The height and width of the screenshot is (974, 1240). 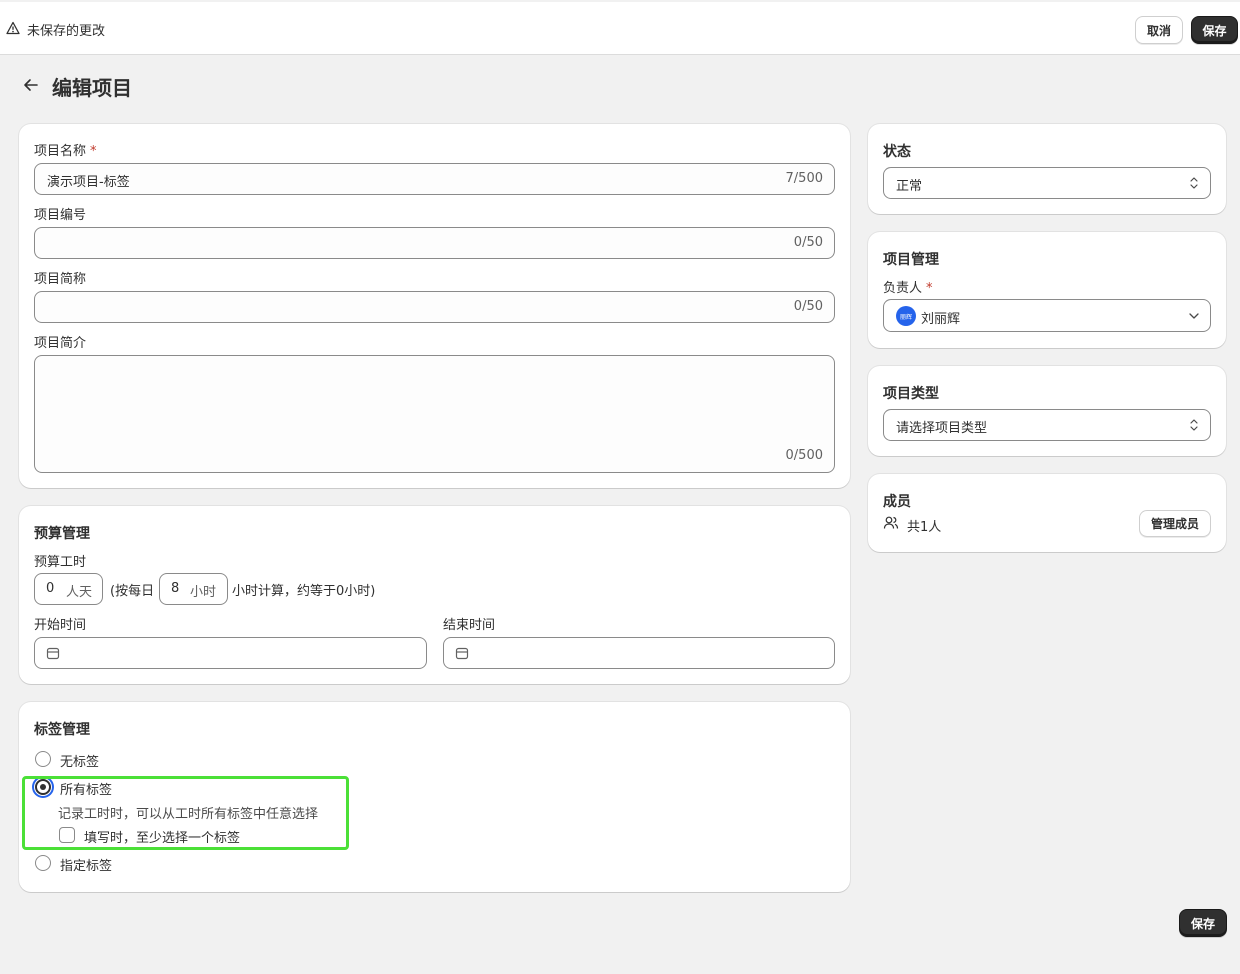 What do you see at coordinates (13, 30) in the screenshot?
I see `warning-icon` at bounding box center [13, 30].